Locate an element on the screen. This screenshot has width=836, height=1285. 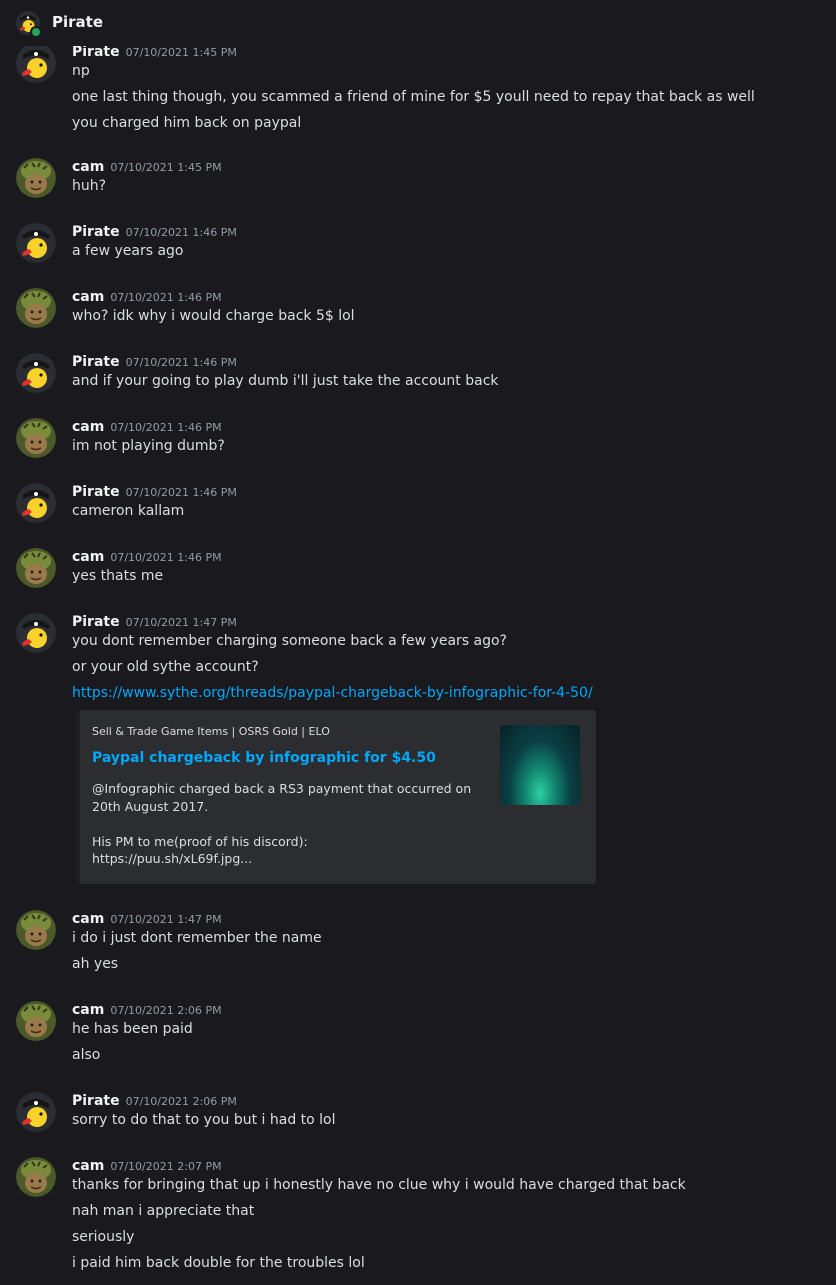
message-timestamp: 07/10/2021 2:07 PM is located at coordinates (166, 1166).